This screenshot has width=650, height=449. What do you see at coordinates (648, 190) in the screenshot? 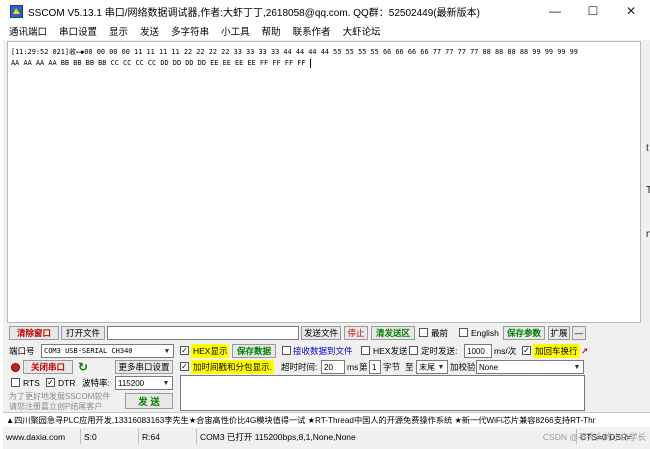
I see `side-glyph-2: T` at bounding box center [648, 190].